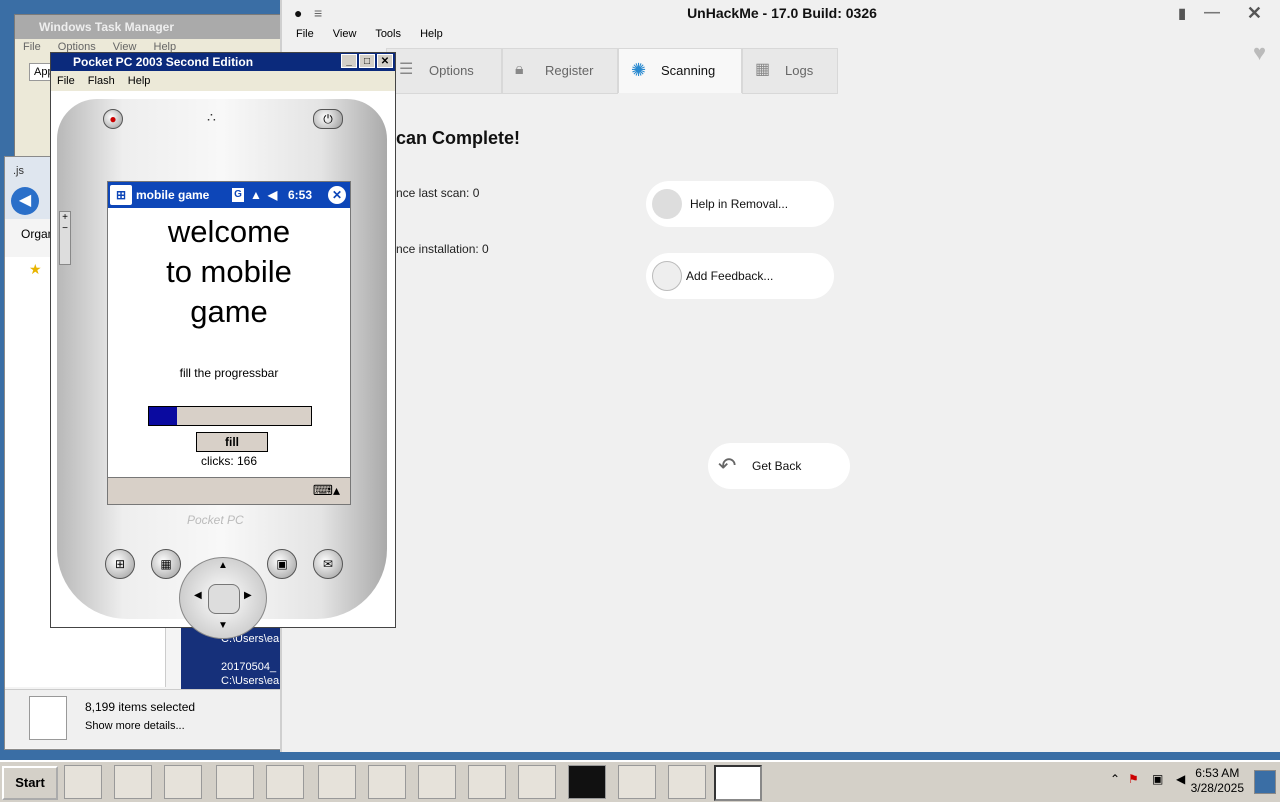  What do you see at coordinates (337, 782) in the screenshot?
I see `network-globe-icon` at bounding box center [337, 782].